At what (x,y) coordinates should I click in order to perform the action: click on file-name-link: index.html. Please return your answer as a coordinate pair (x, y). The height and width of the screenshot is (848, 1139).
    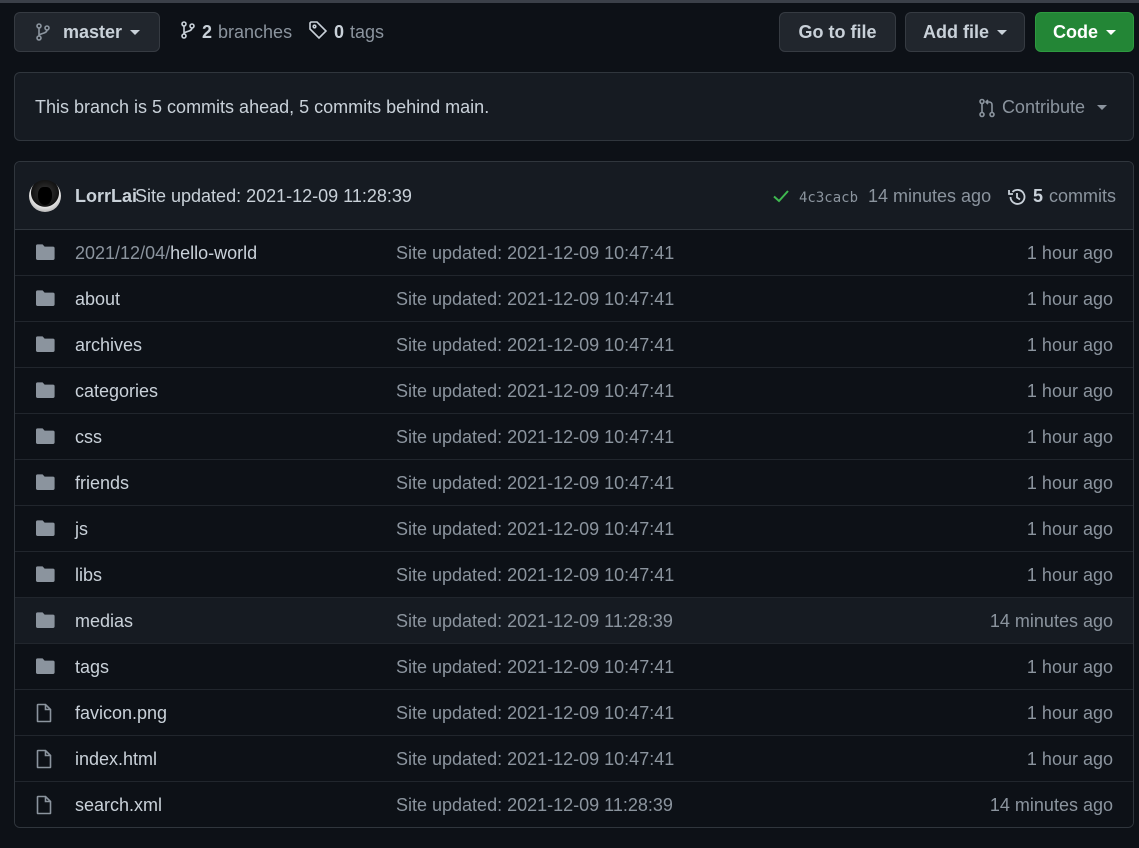
    Looking at the image, I should click on (116, 759).